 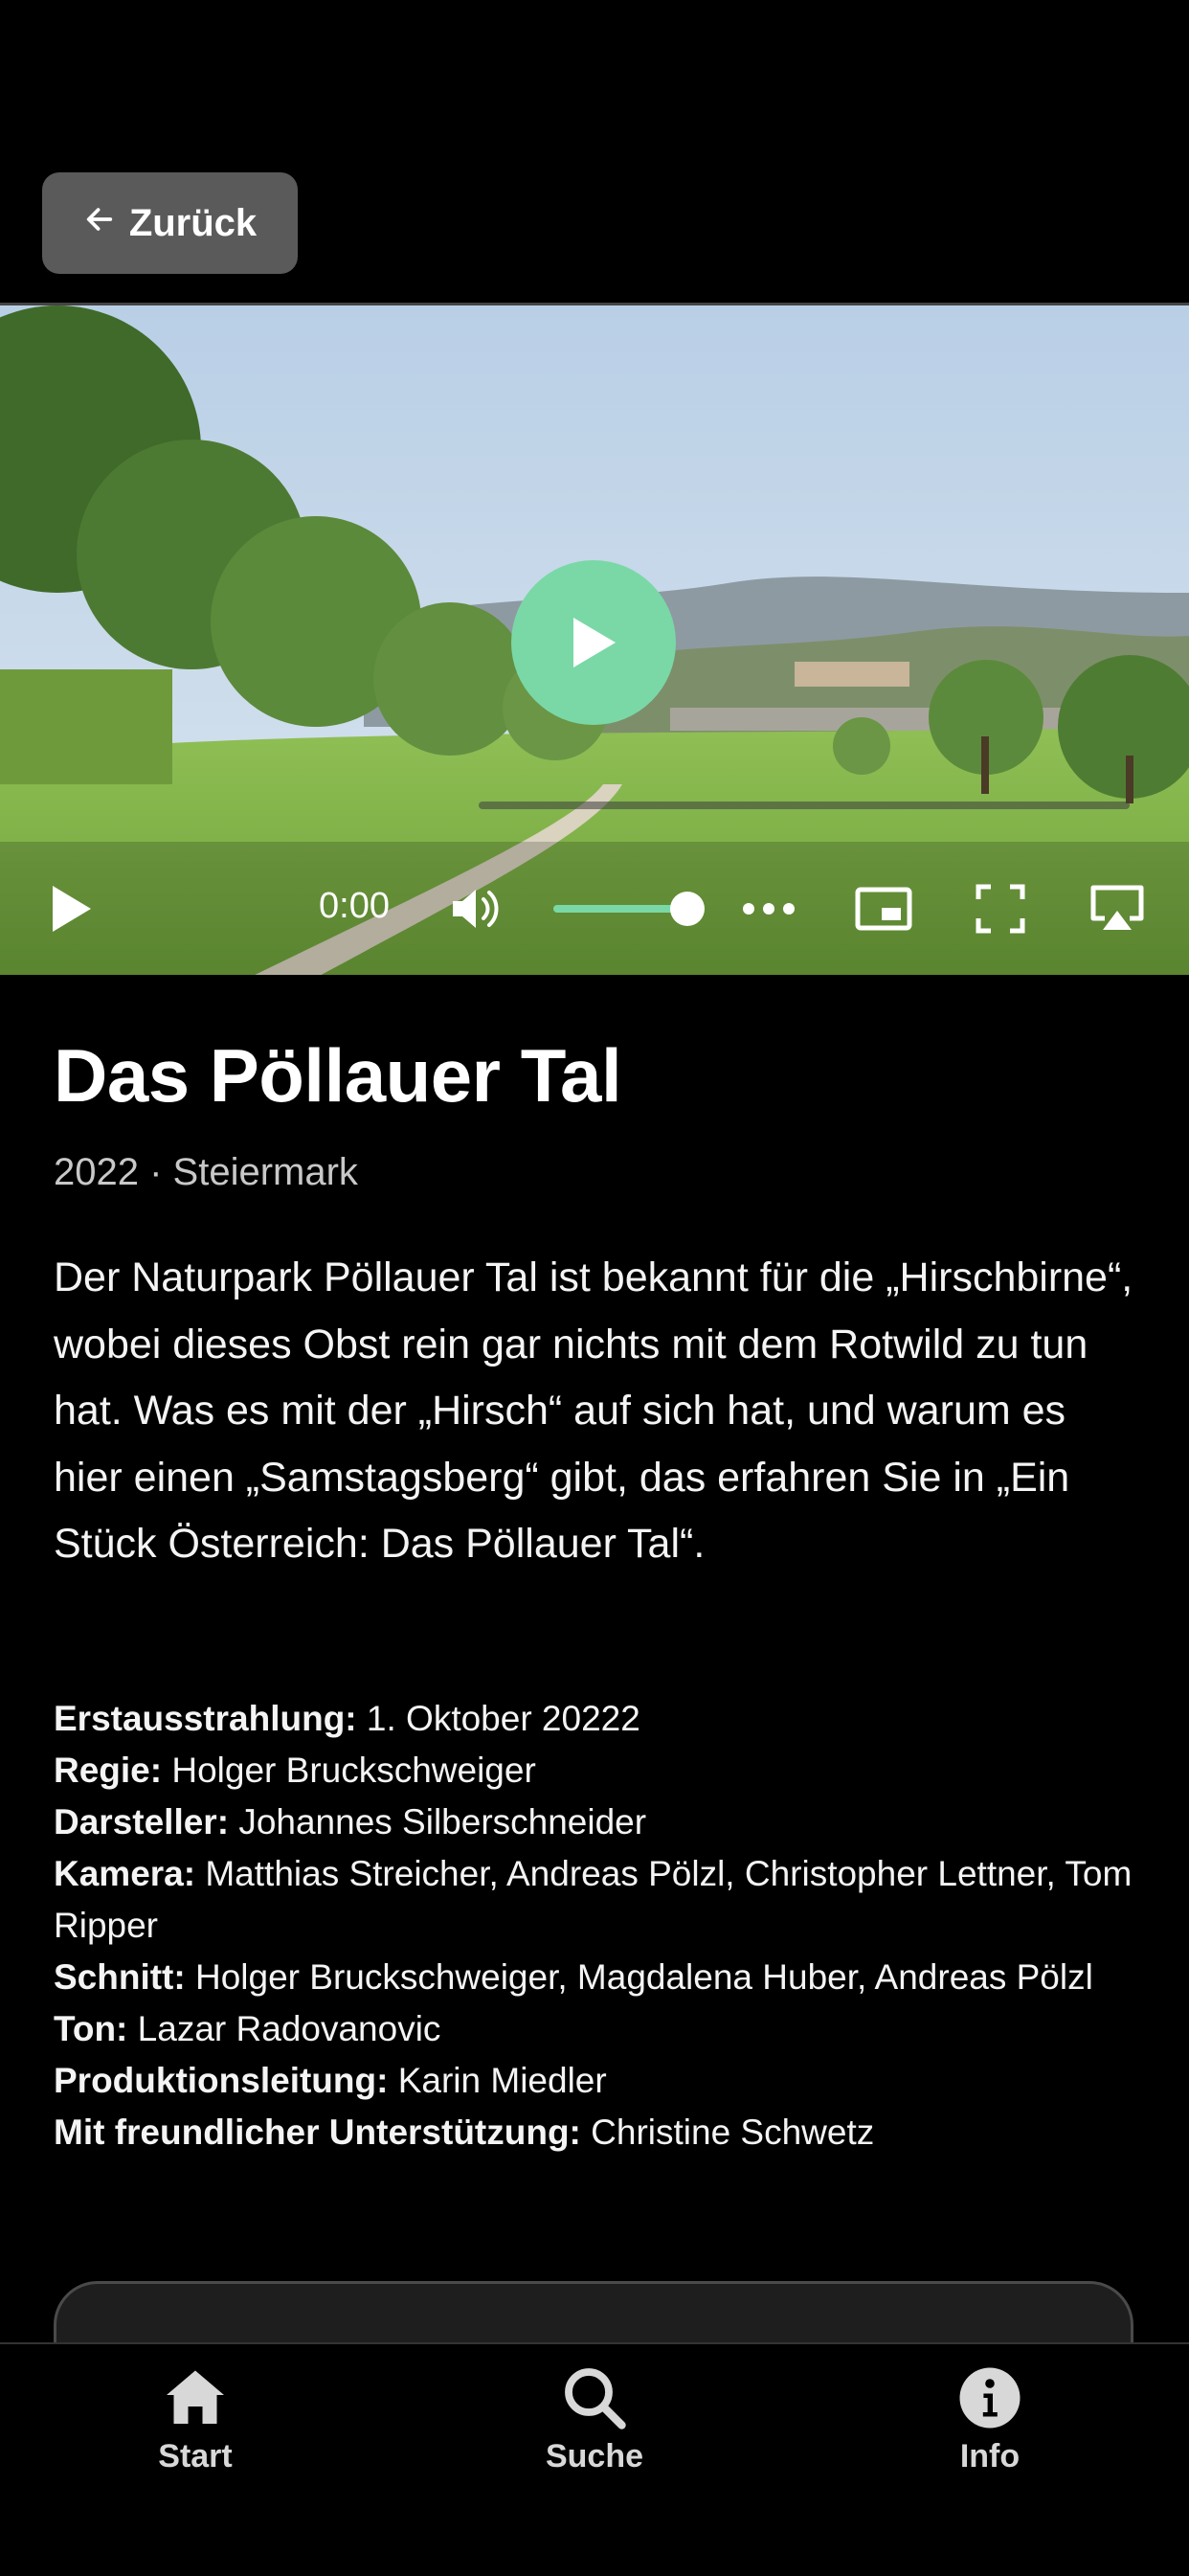 I want to click on credit-value: Johannes Silberschneider, so click(x=442, y=1822).